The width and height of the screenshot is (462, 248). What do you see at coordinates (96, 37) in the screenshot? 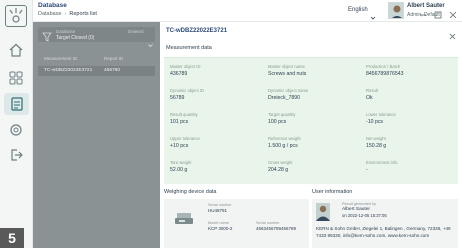
I see `filter-box: Database Target Closed (0) Deleted` at bounding box center [96, 37].